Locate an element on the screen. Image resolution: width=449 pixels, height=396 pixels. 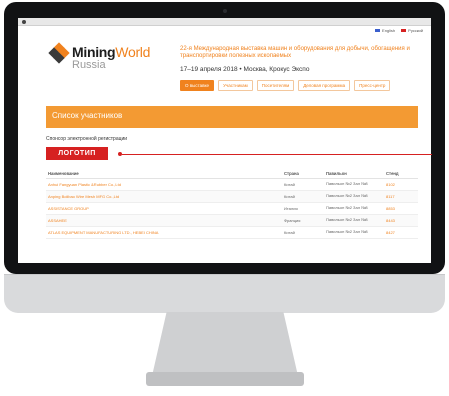
header-pavilion: Павильон is located at coordinates (356, 173).